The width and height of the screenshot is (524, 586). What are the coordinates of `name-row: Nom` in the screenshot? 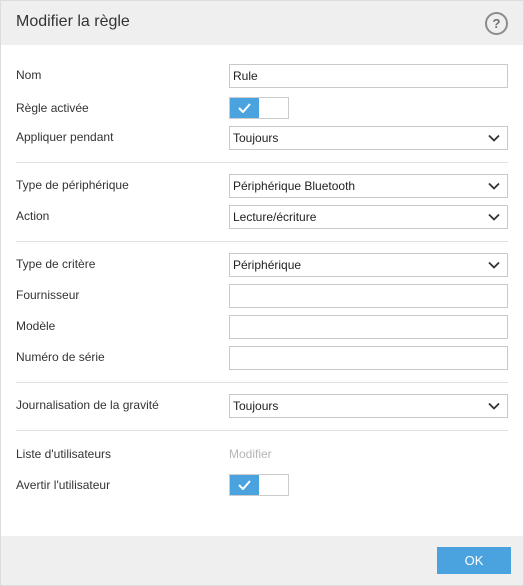 It's located at (262, 76).